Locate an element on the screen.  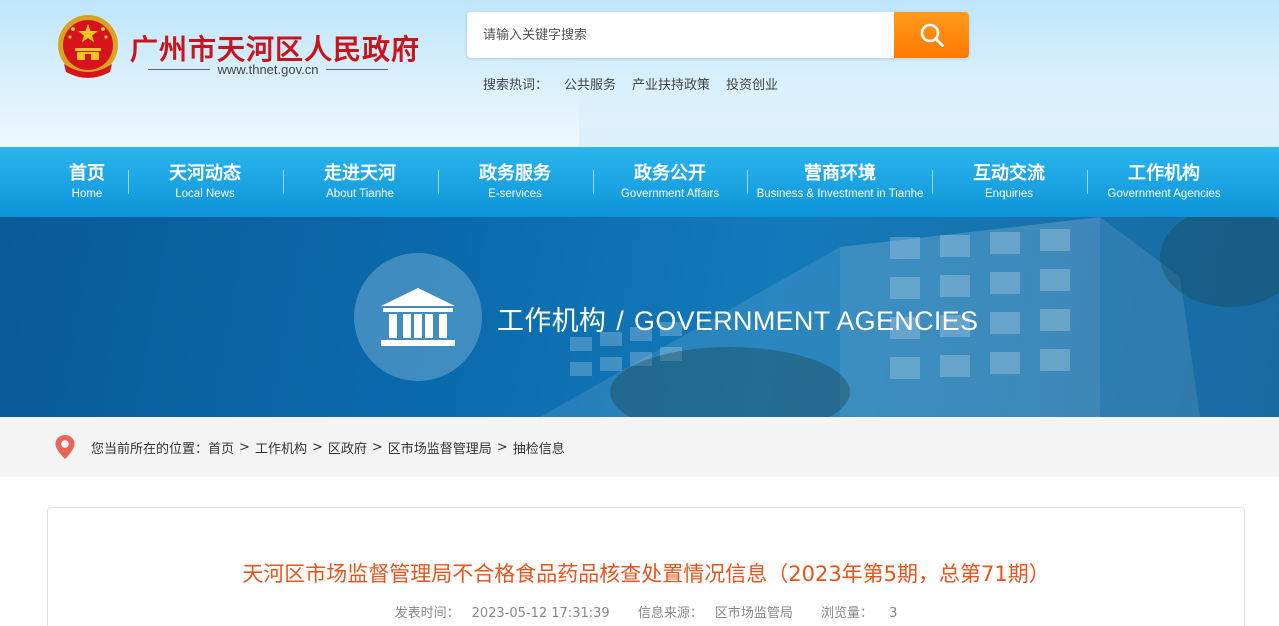
view-count: 浏览量： 3 is located at coordinates (859, 613).